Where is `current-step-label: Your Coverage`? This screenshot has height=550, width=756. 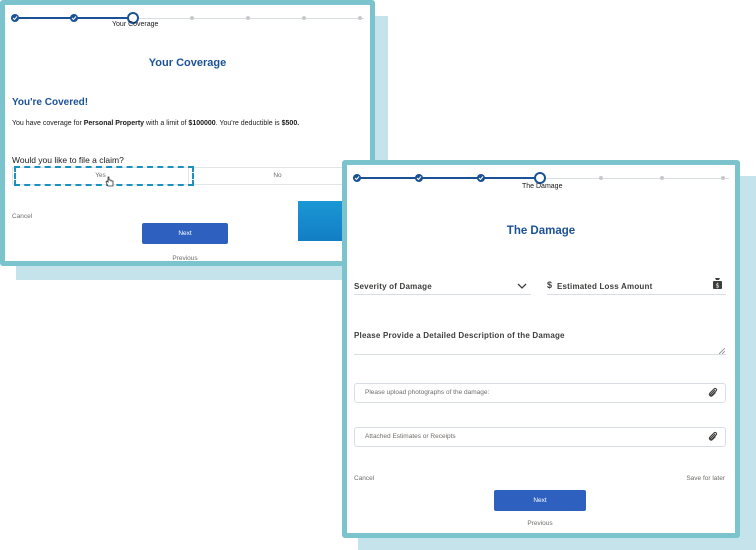
current-step-label: Your Coverage is located at coordinates (135, 24).